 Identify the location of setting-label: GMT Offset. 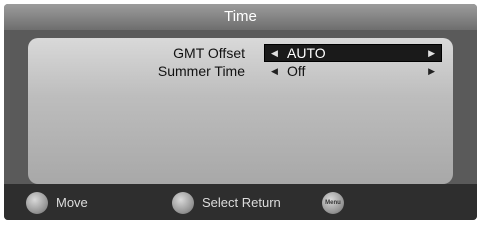
(209, 53).